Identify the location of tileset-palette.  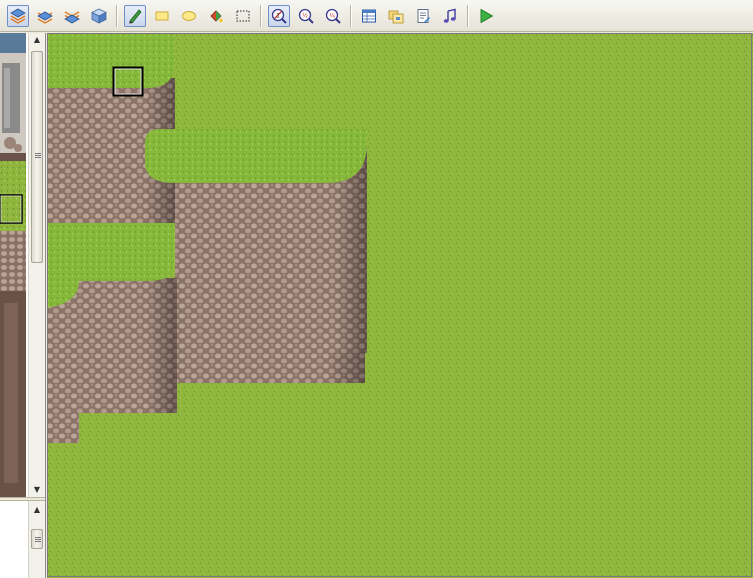
(13, 265).